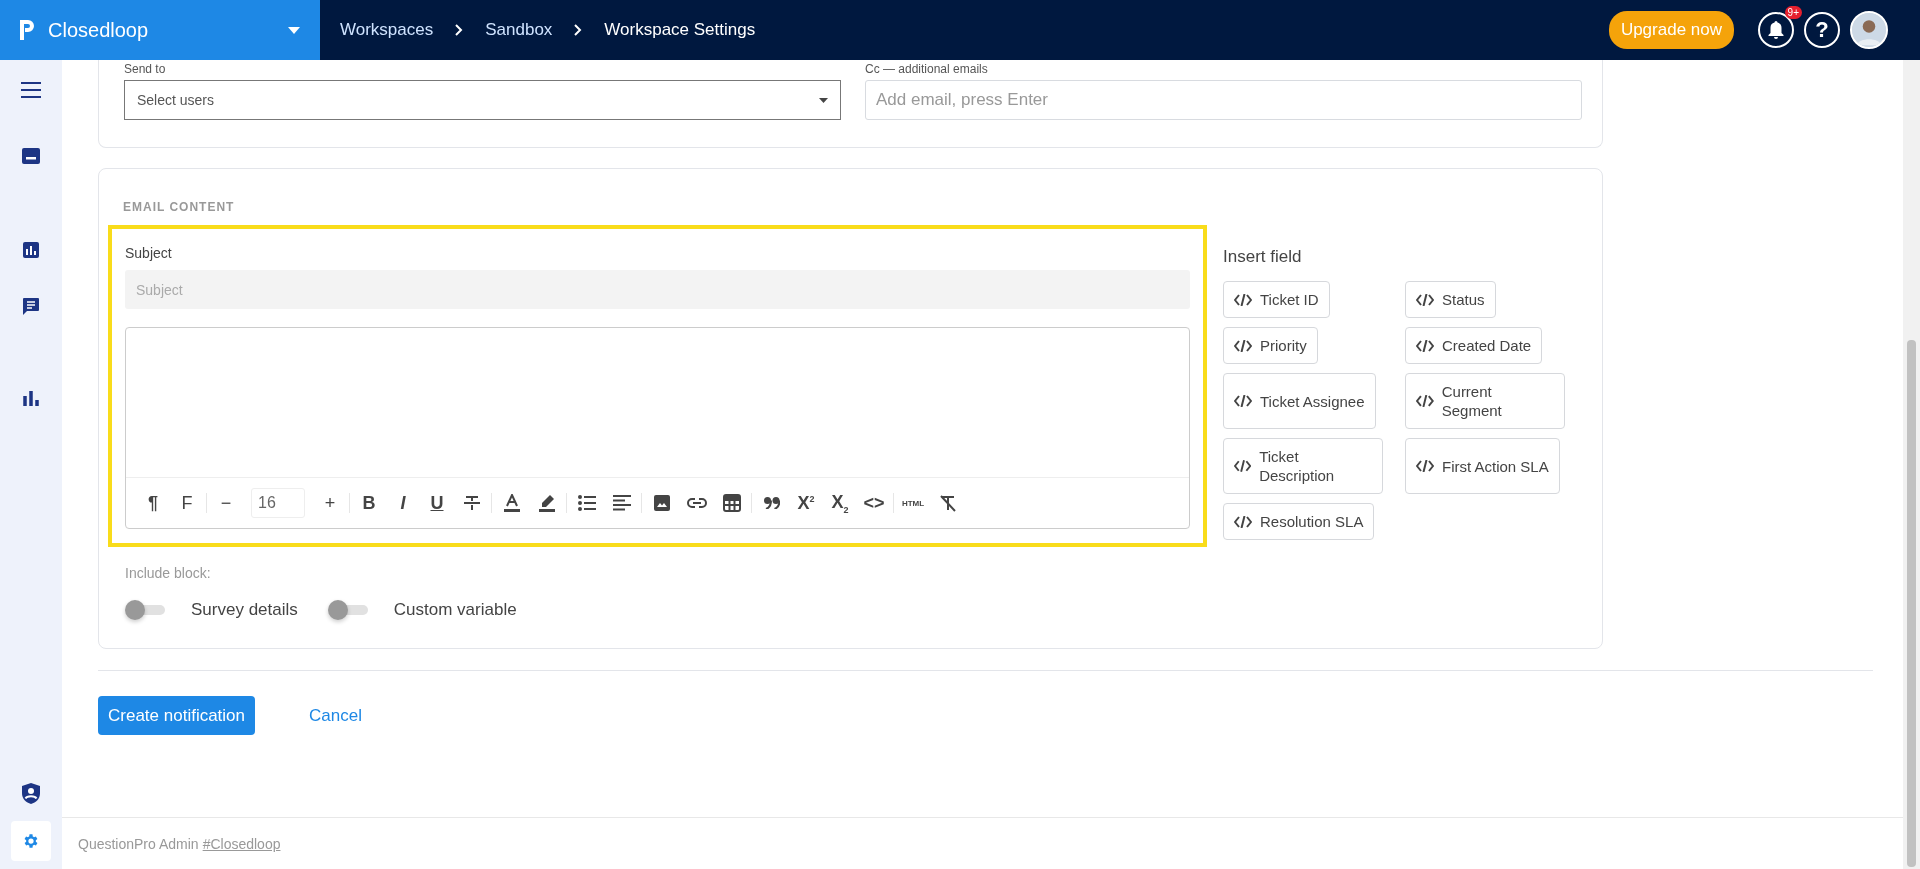 The height and width of the screenshot is (869, 1920). Describe the element at coordinates (187, 503) in the screenshot. I see `toolbar-button: F` at that location.